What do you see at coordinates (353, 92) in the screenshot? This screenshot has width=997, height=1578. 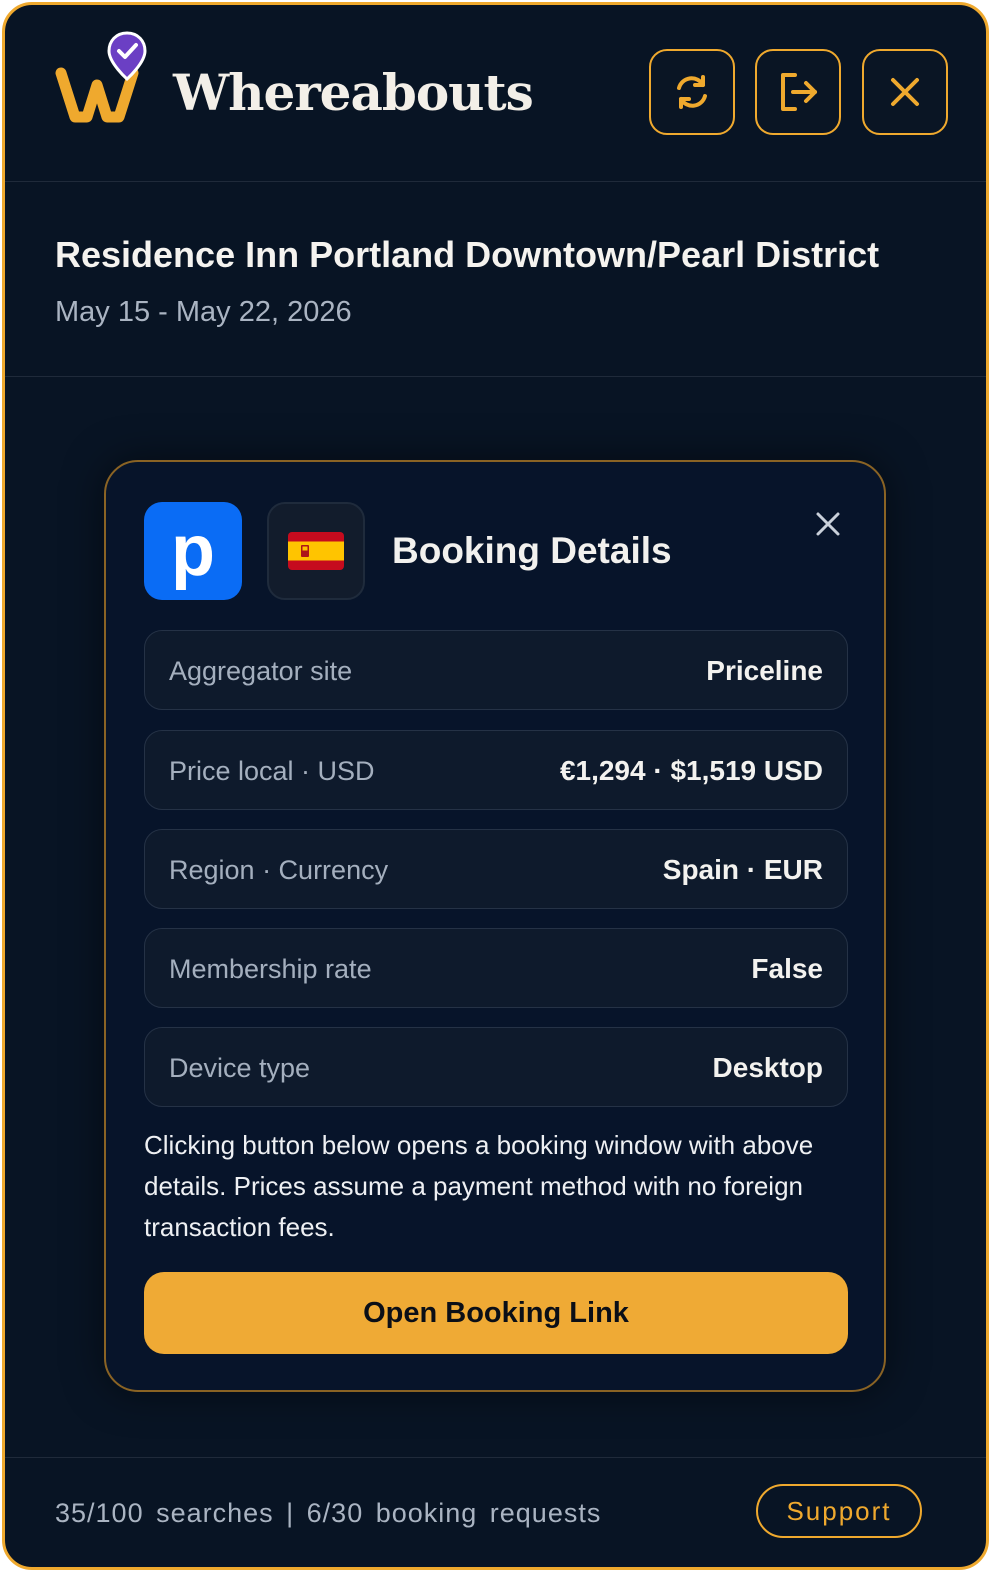 I see `brand-name: Whereabouts` at bounding box center [353, 92].